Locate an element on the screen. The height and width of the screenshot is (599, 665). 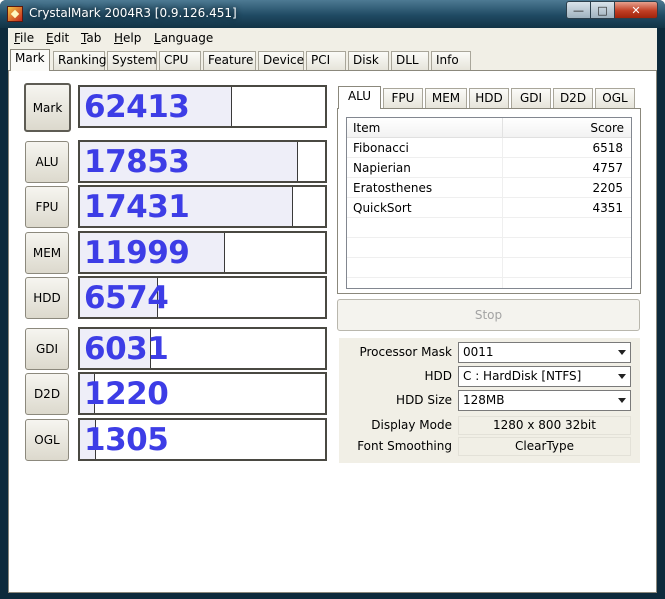
column-divider is located at coordinates (502, 128).